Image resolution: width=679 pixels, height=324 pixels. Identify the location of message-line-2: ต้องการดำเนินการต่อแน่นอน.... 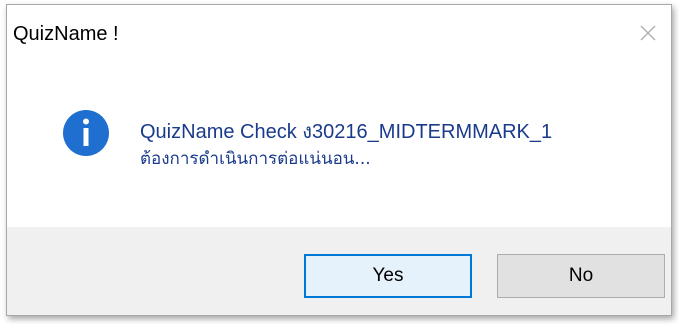
(255, 159).